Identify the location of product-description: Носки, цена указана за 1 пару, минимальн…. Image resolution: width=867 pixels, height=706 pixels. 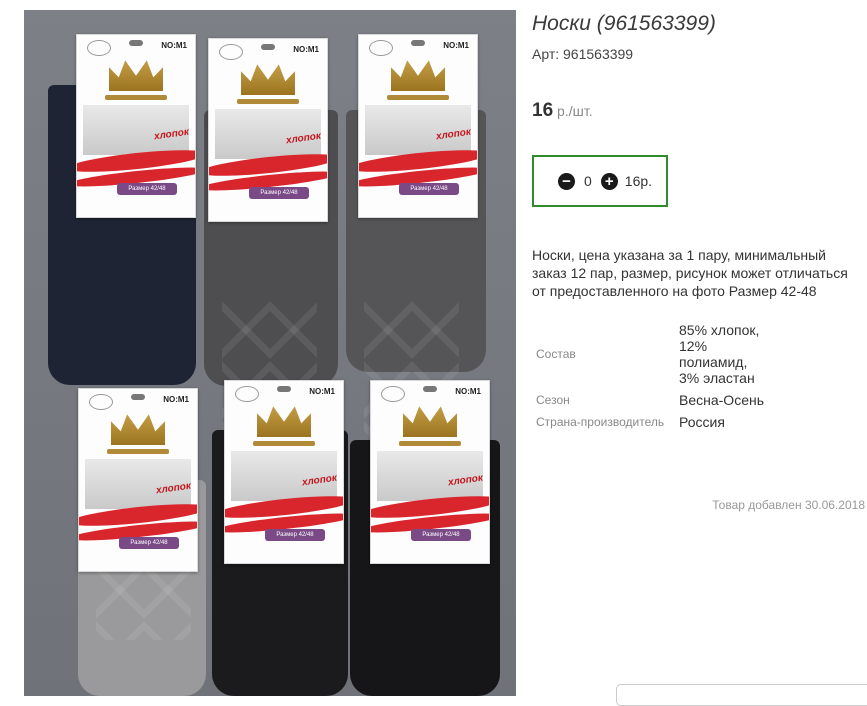
(690, 273).